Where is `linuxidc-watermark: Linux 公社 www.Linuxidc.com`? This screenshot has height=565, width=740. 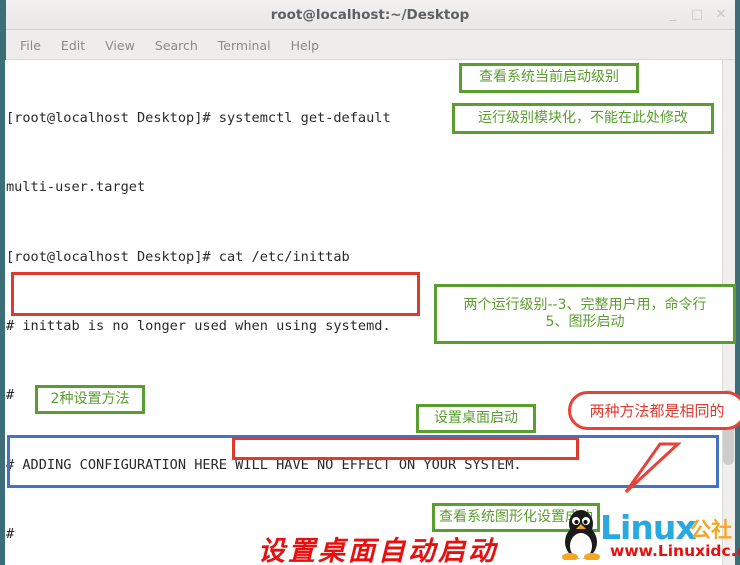 linuxidc-watermark: Linux 公社 www.Linuxidc.com is located at coordinates (648, 531).